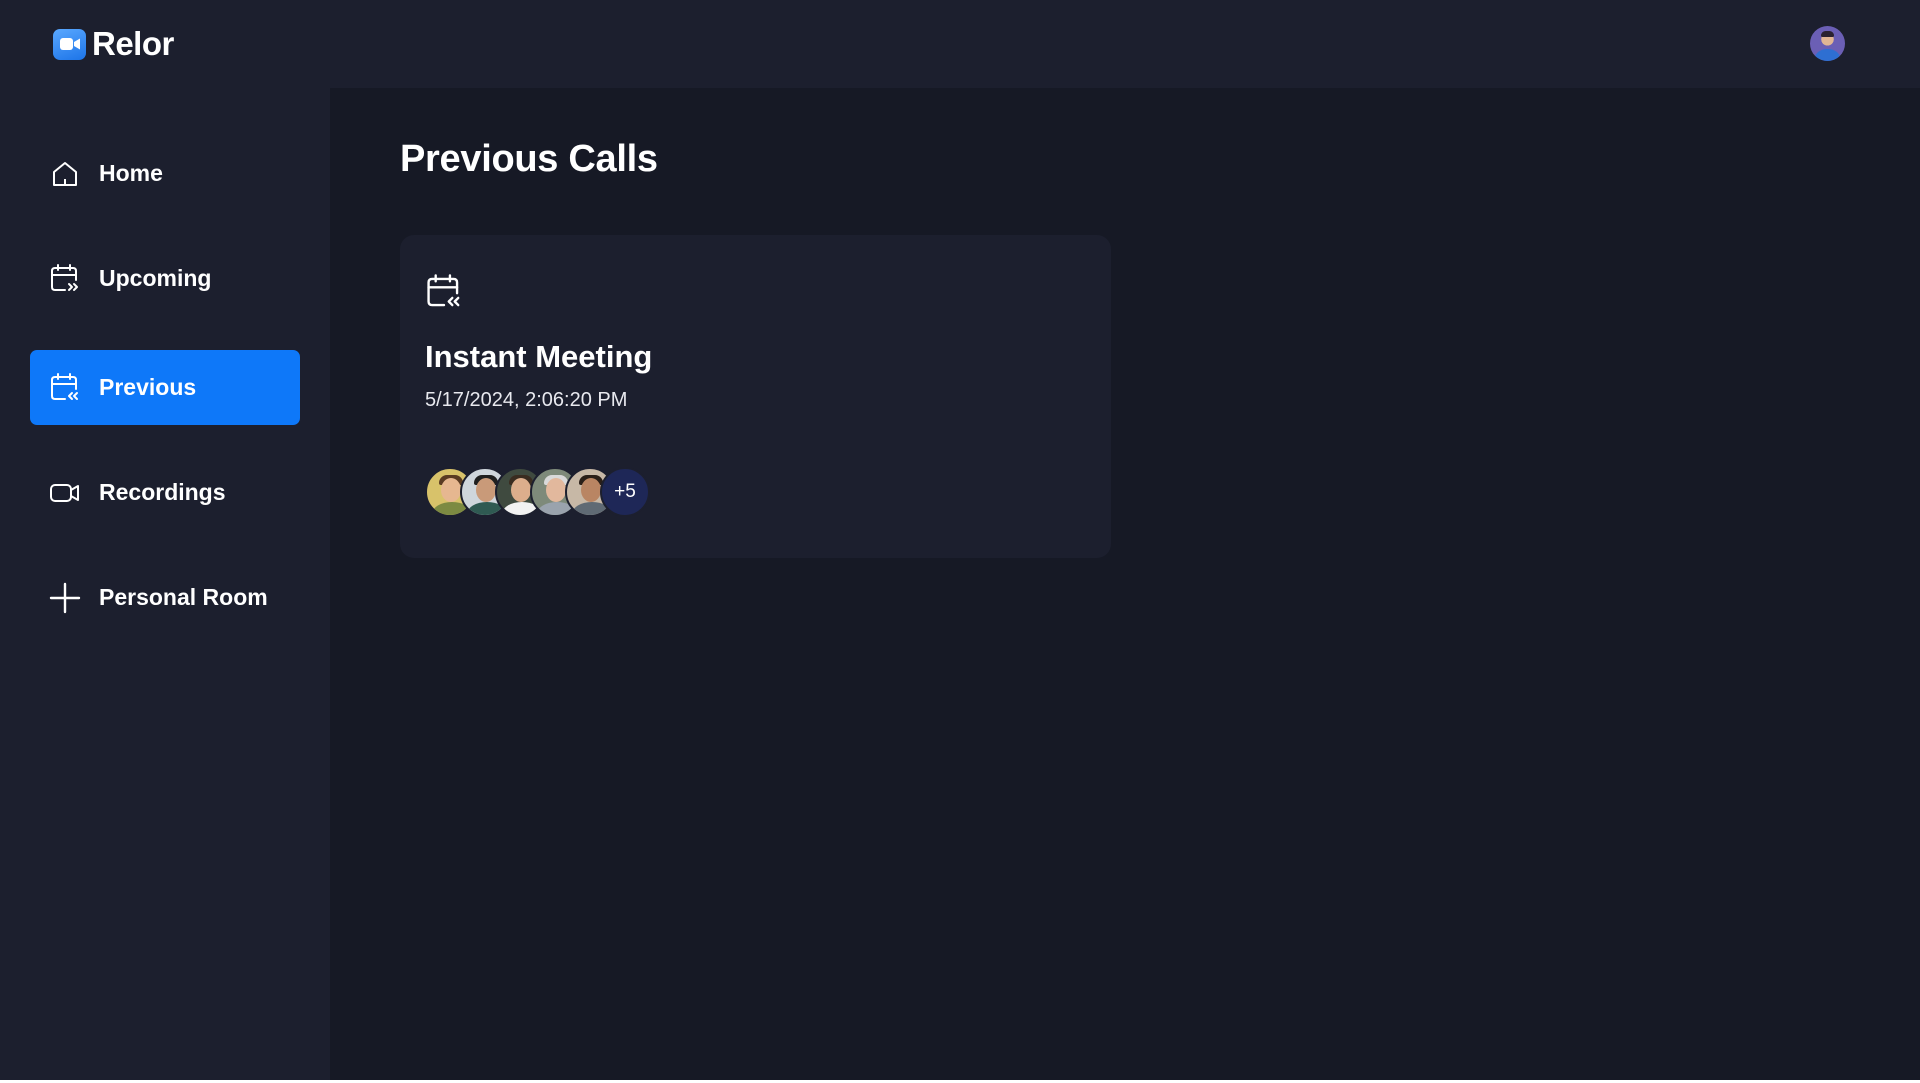 The width and height of the screenshot is (1920, 1083). Describe the element at coordinates (625, 492) in the screenshot. I see `more-attendees-badge: +5` at that location.